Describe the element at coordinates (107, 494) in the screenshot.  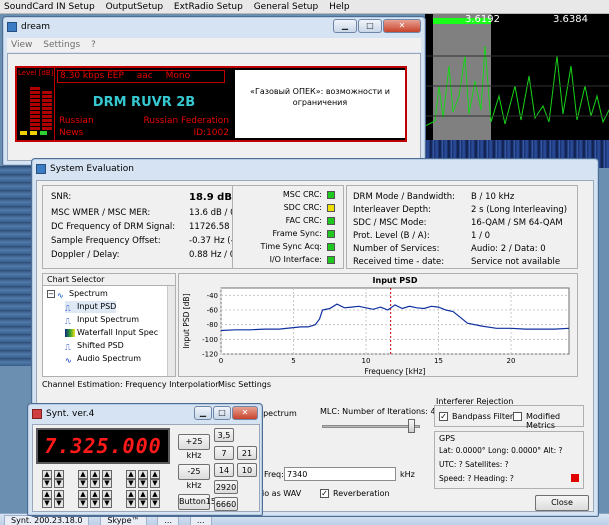
I see `digit-up-arrow-4-1: ▲` at that location.